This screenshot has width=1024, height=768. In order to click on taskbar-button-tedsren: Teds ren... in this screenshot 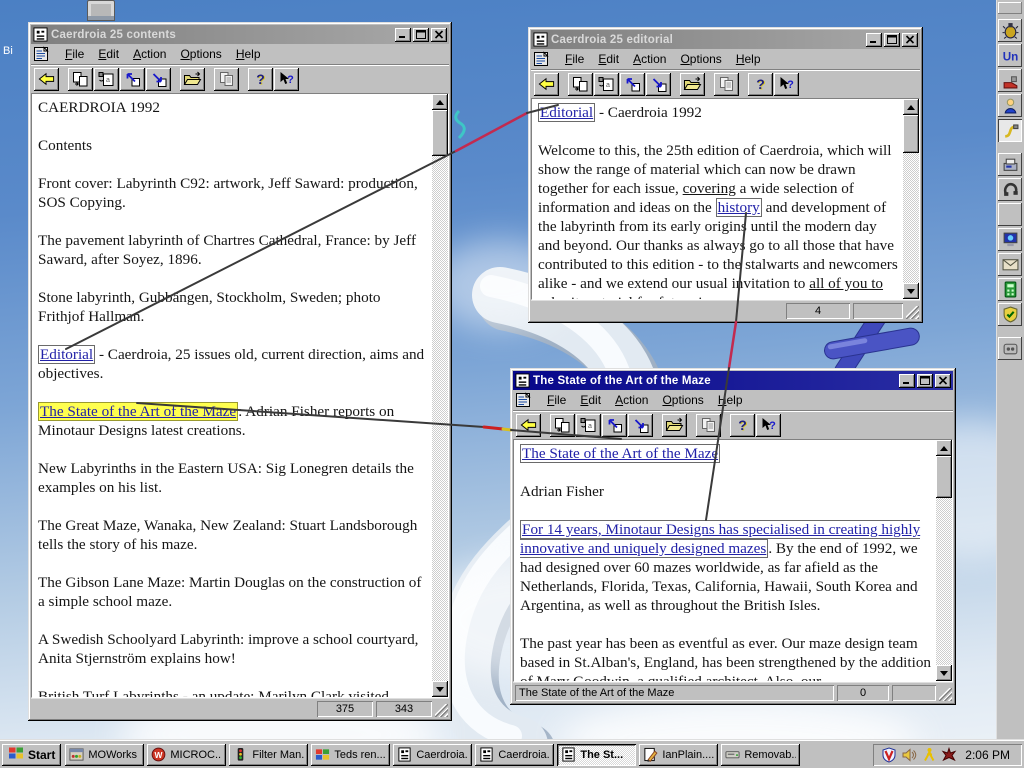, I will do `click(351, 754)`.